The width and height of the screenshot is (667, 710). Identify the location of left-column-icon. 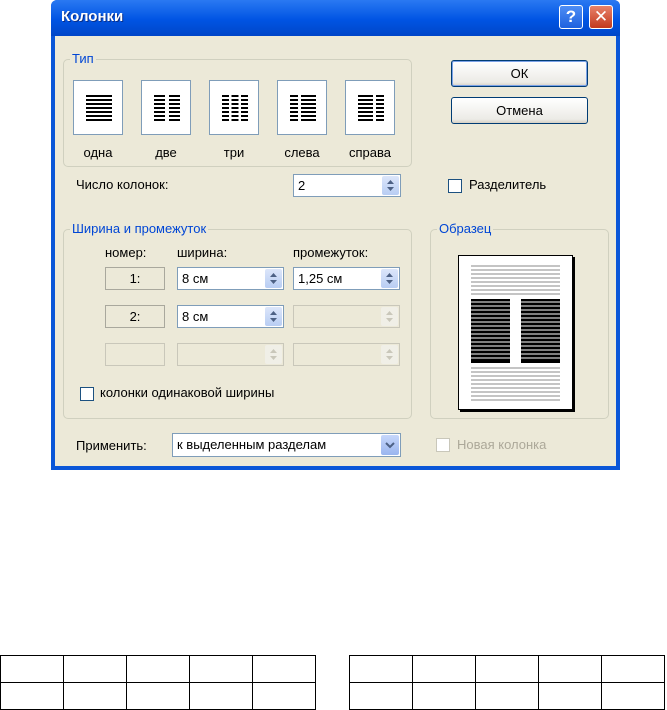
(303, 108).